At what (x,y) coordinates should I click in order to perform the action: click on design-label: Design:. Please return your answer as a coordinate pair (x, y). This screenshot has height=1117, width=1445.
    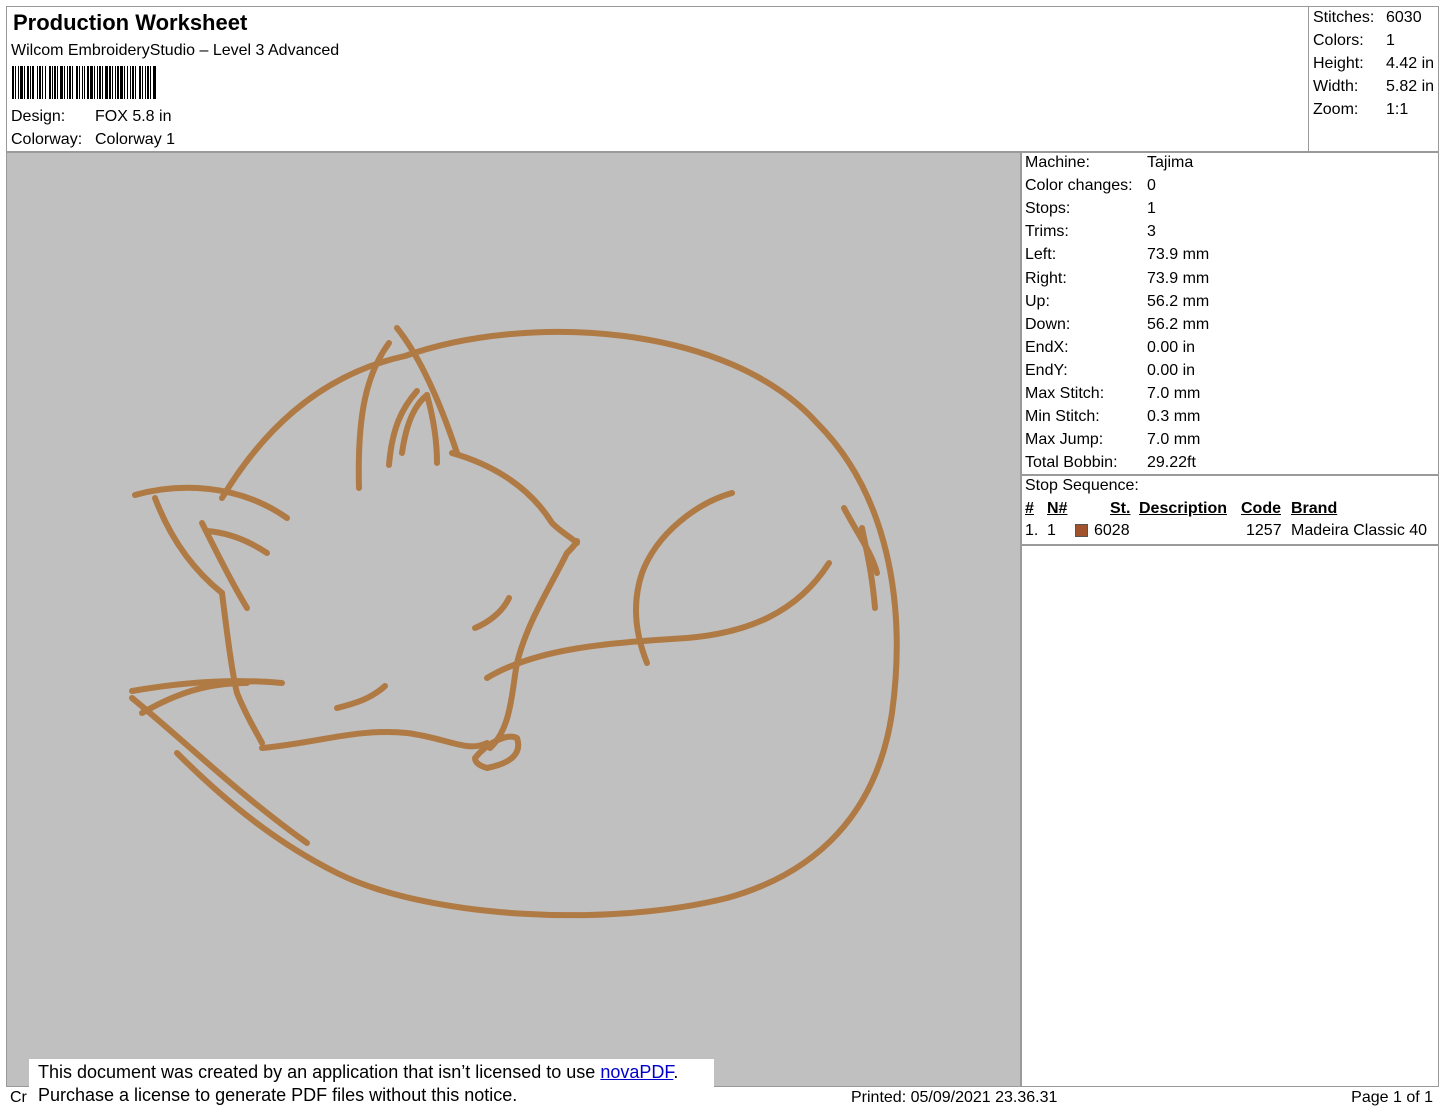
    Looking at the image, I should click on (38, 116).